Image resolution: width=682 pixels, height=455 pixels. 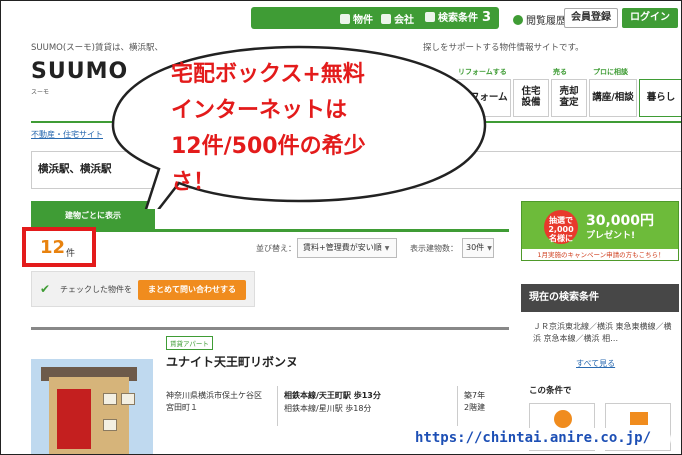 I want to click on property-address-line1: 神奈川県横浜市保土ケ谷区, so click(x=214, y=395).